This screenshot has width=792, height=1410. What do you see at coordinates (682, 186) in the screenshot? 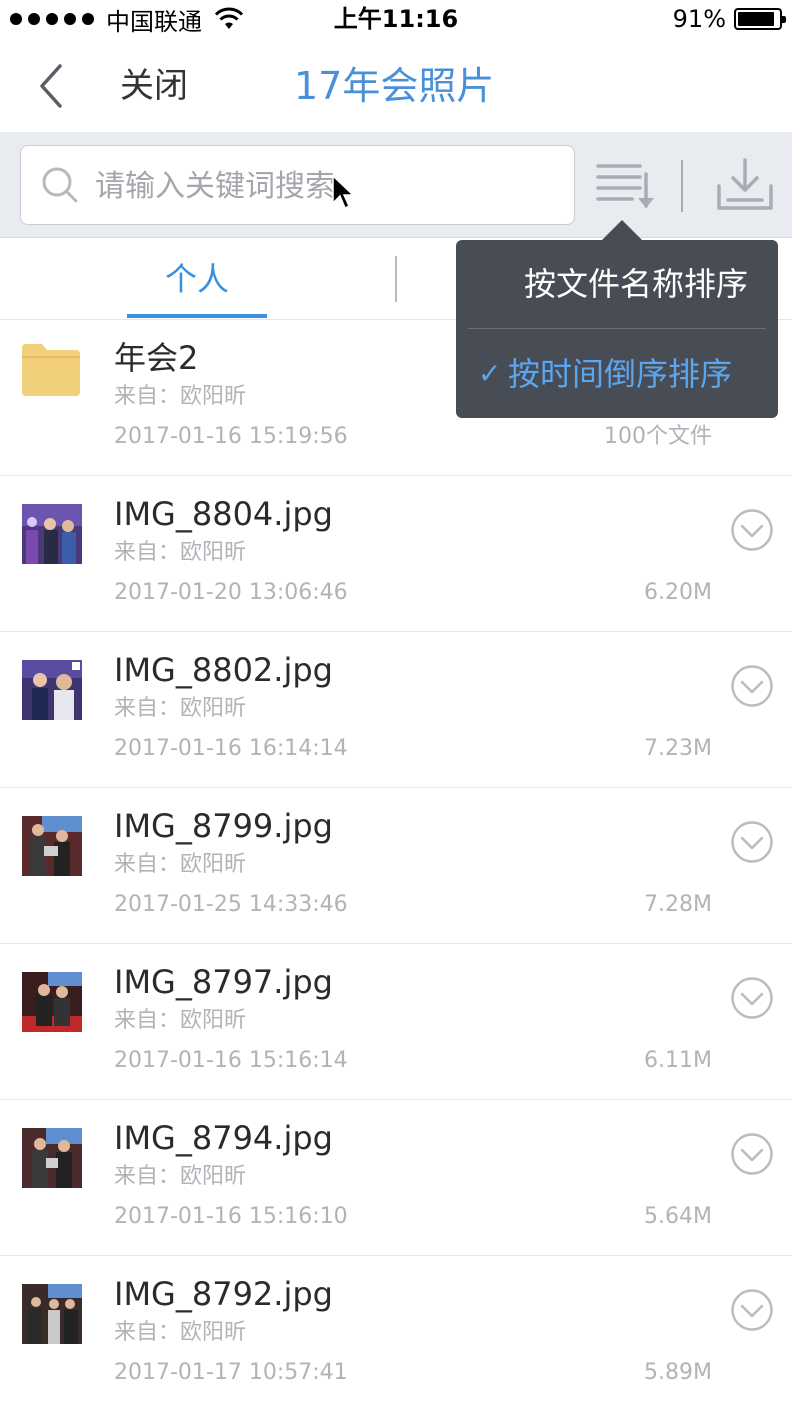
I see `toolbar-divider` at bounding box center [682, 186].